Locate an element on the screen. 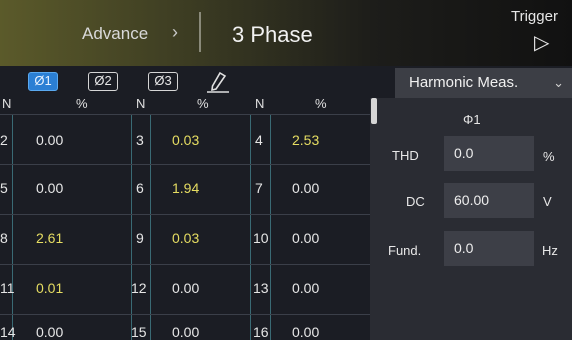 This screenshot has width=572, height=340. harmonic-order: 2 is located at coordinates (4, 140).